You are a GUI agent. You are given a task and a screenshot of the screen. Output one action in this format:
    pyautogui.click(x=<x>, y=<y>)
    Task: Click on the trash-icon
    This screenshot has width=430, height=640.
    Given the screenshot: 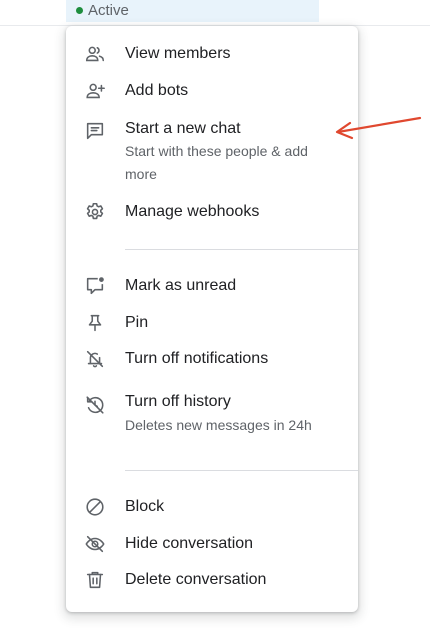 What is the action you would take?
    pyautogui.click(x=95, y=580)
    